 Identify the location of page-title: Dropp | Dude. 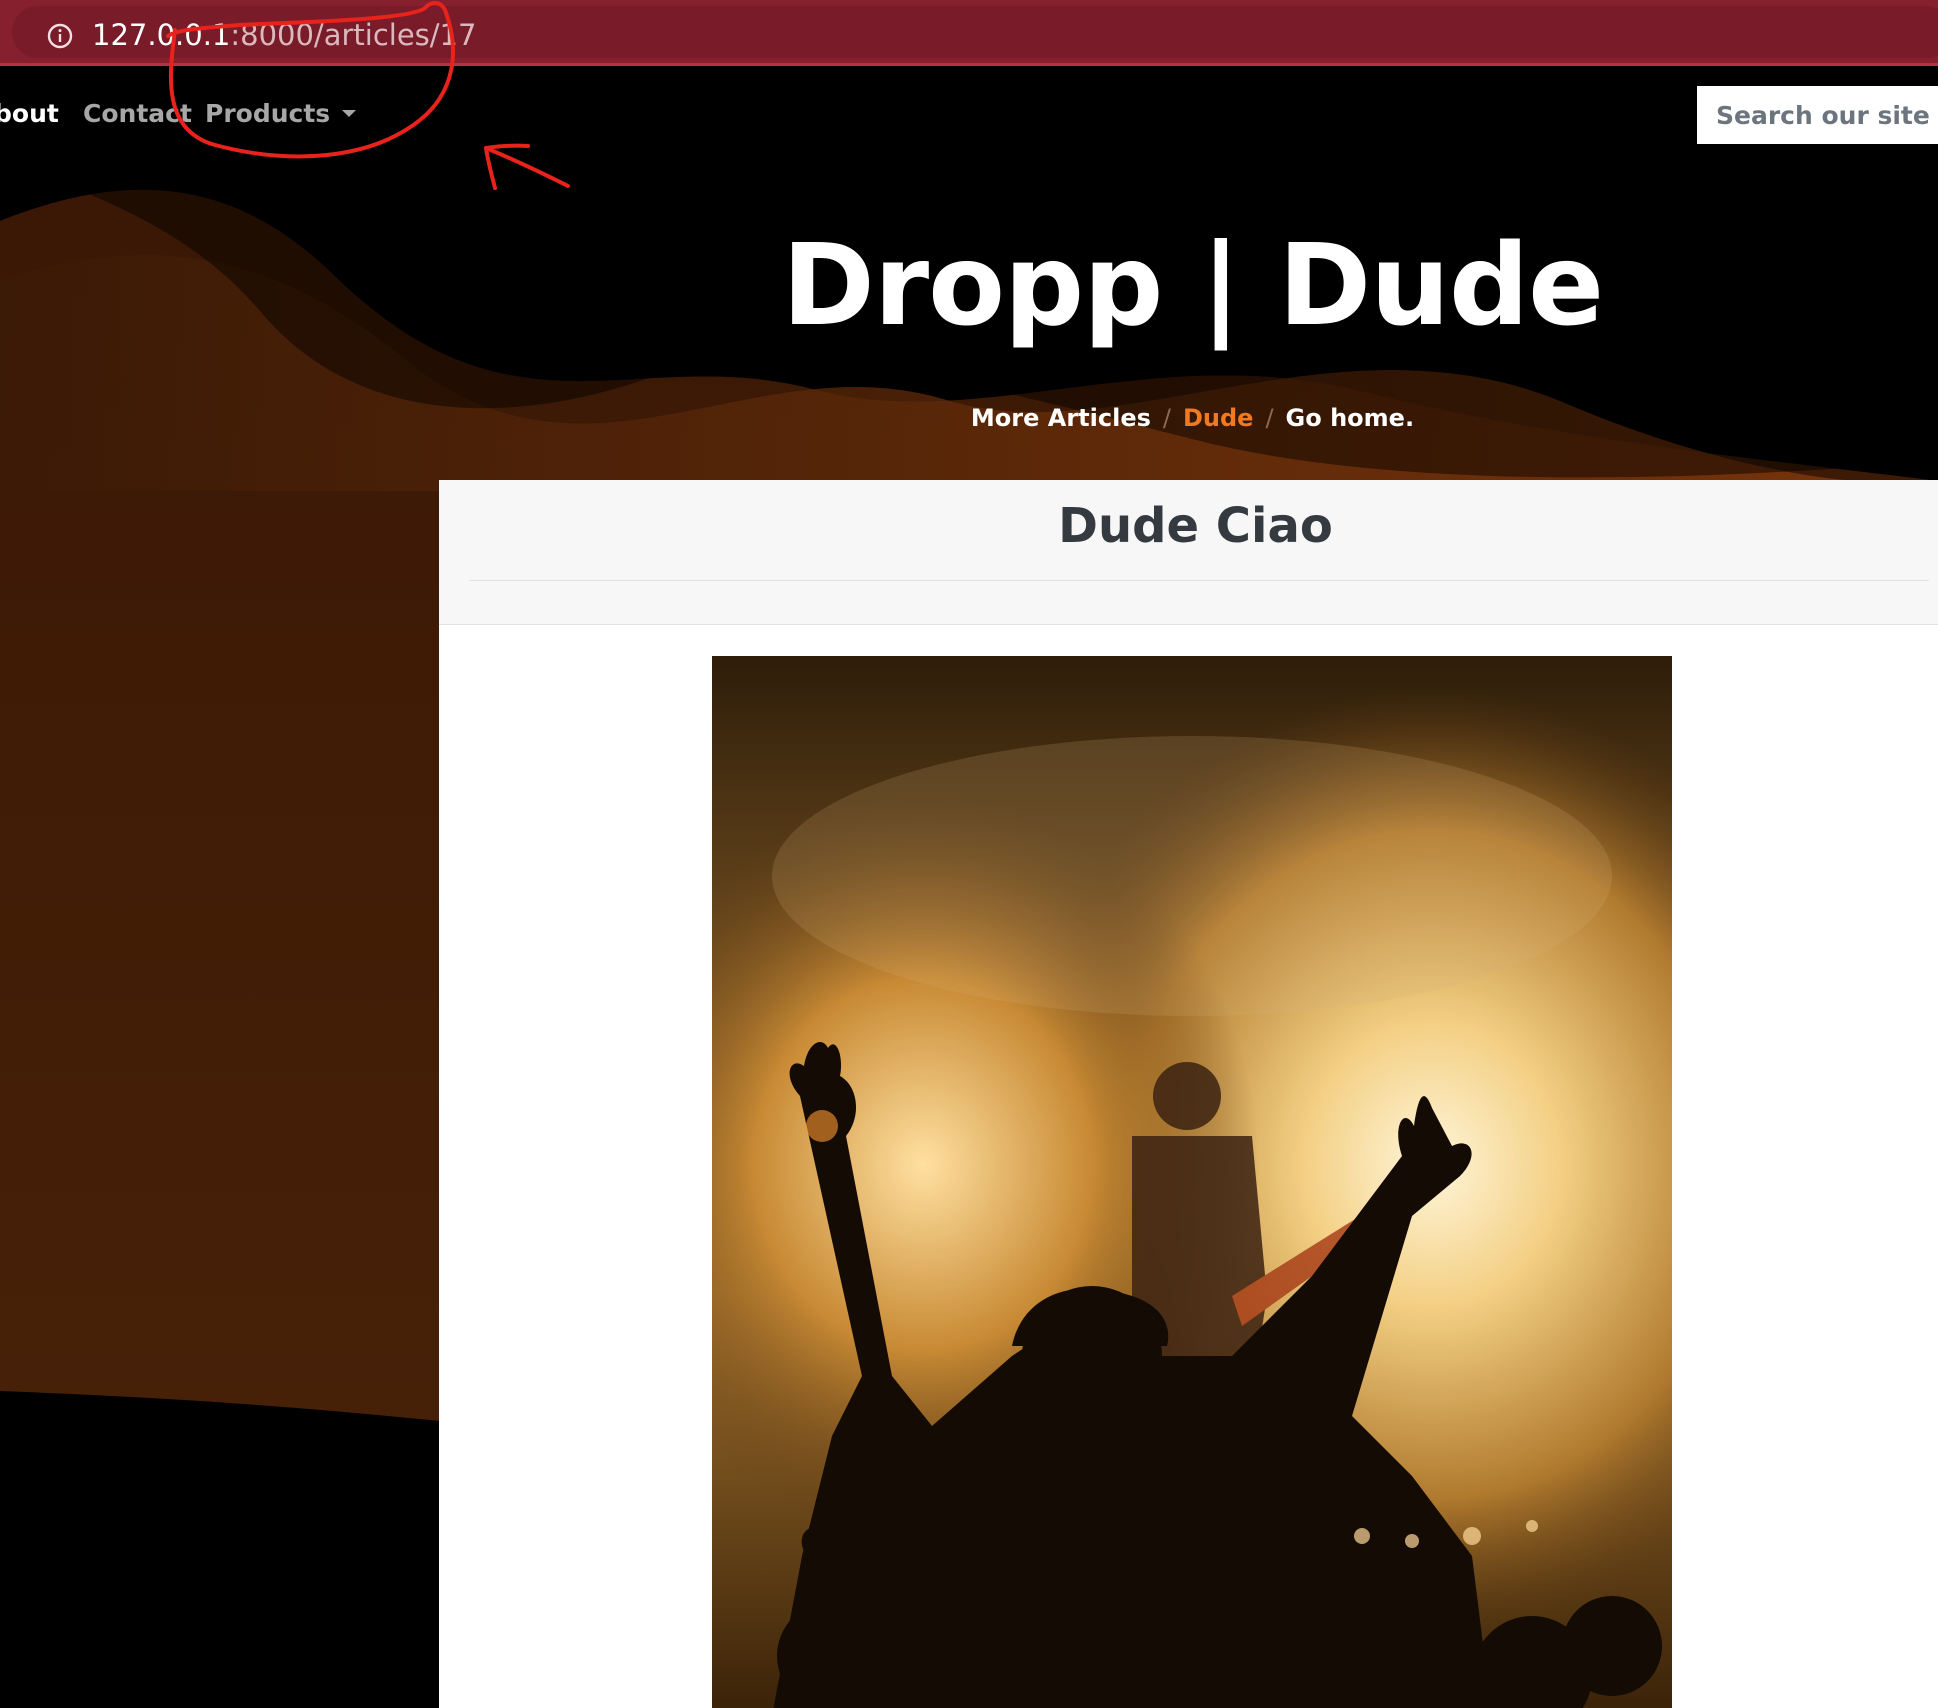
(1192, 286).